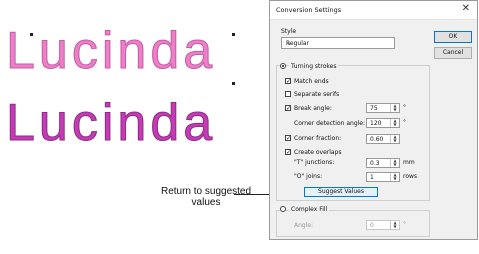 This screenshot has width=479, height=254. I want to click on turning-strokes-label: Turning strokes, so click(314, 66).